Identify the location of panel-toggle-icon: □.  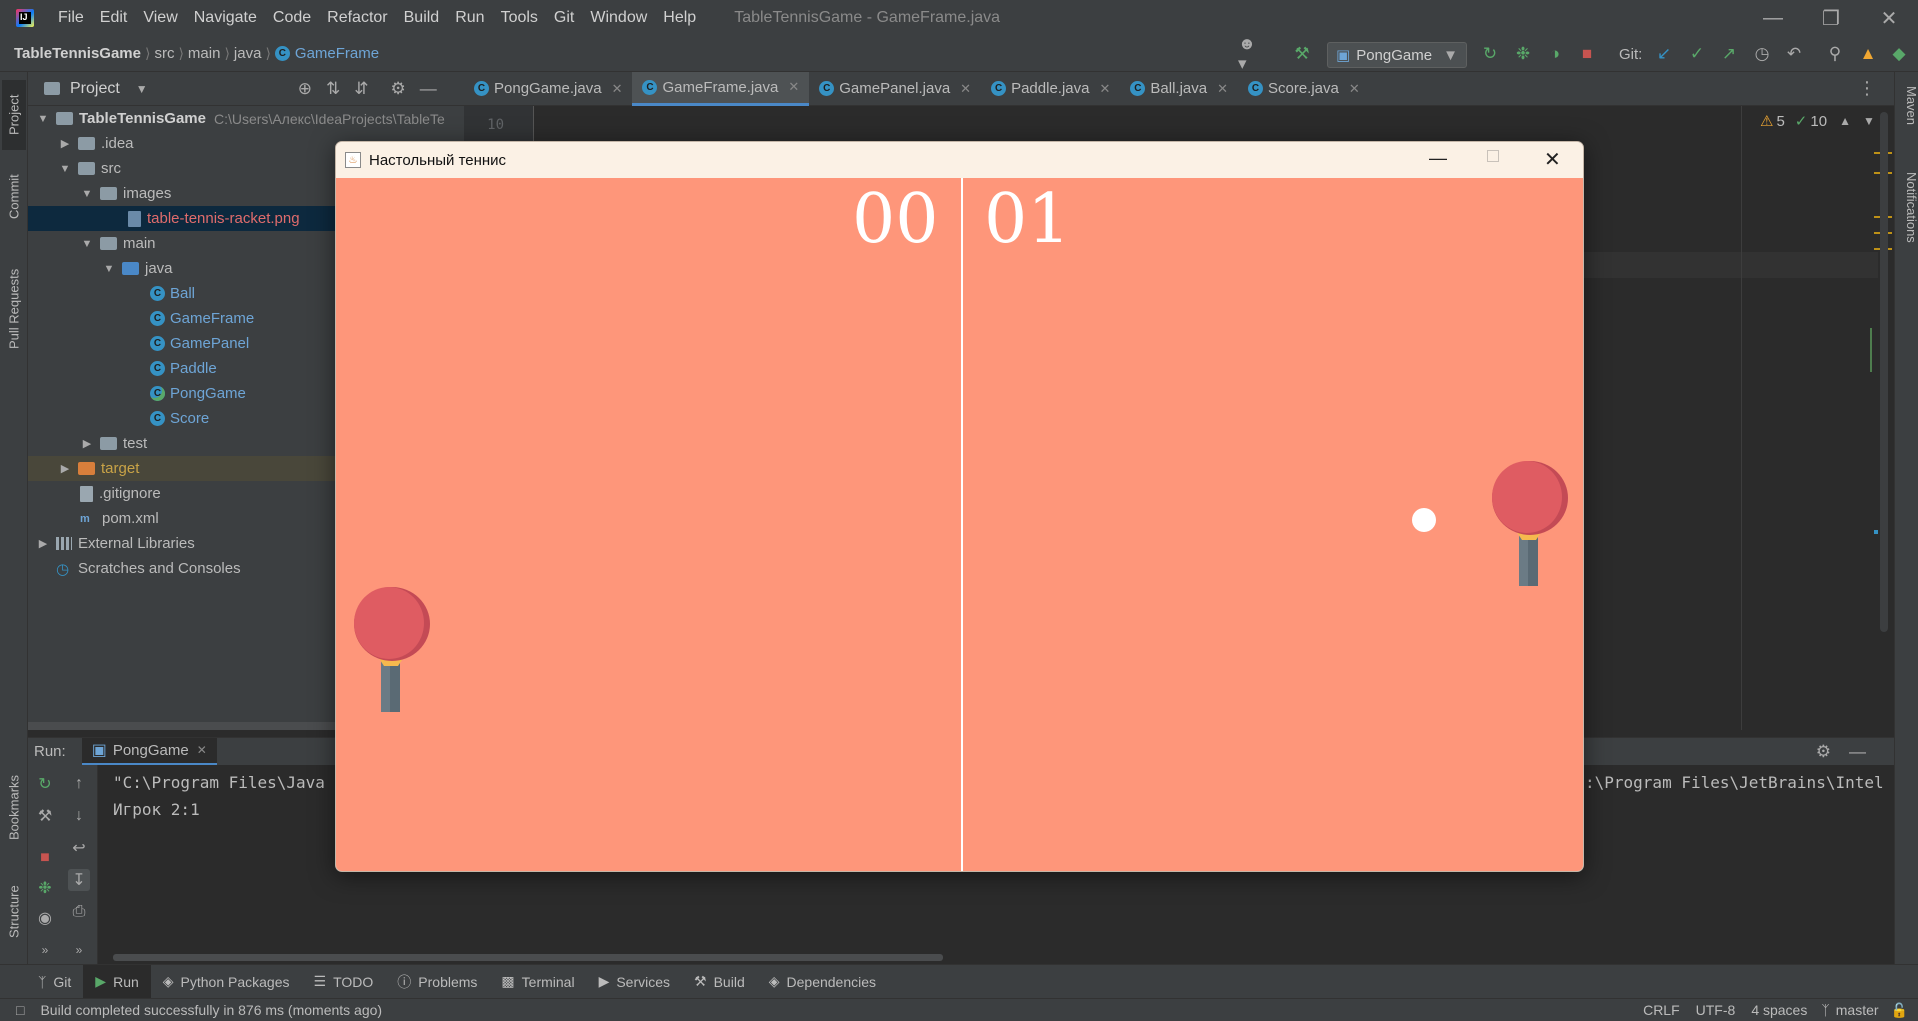
(20, 1010).